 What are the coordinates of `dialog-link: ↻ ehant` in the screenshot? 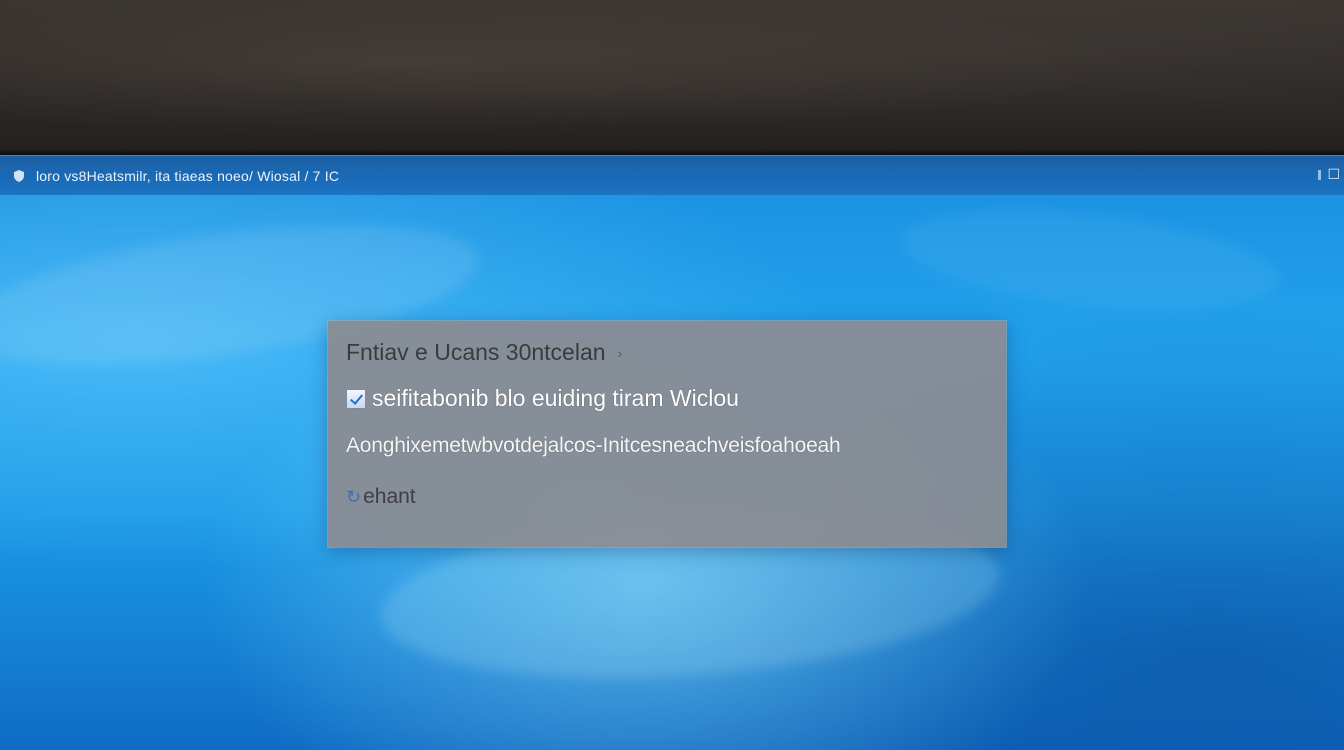 It's located at (381, 497).